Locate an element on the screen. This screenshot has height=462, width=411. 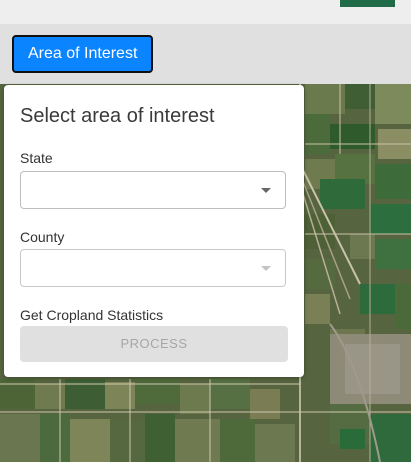
county-select is located at coordinates (153, 268).